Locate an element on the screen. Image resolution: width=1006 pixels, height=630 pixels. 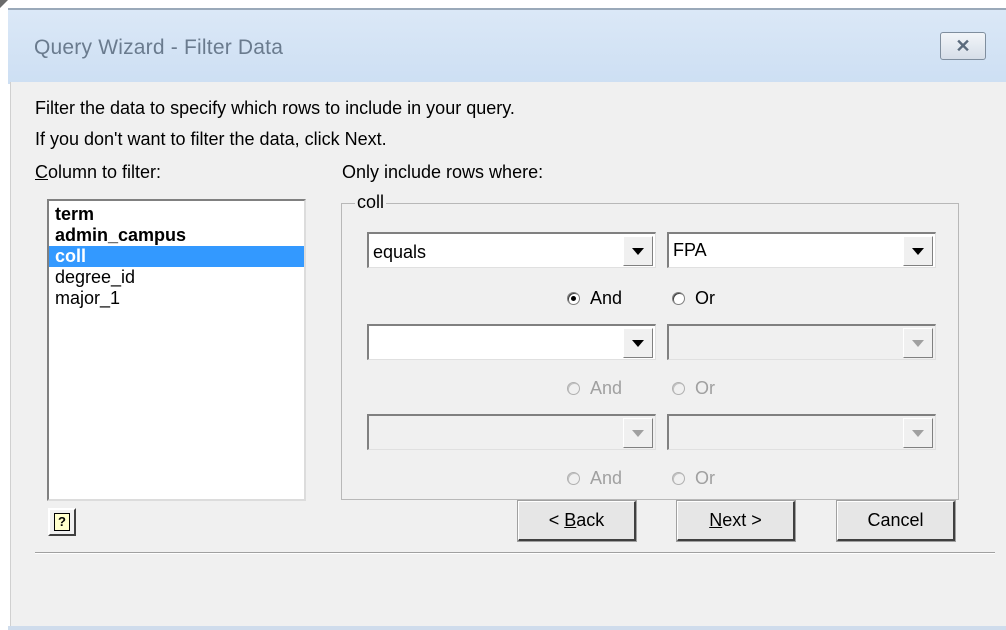
or-radio-3: Or is located at coordinates (693, 478).